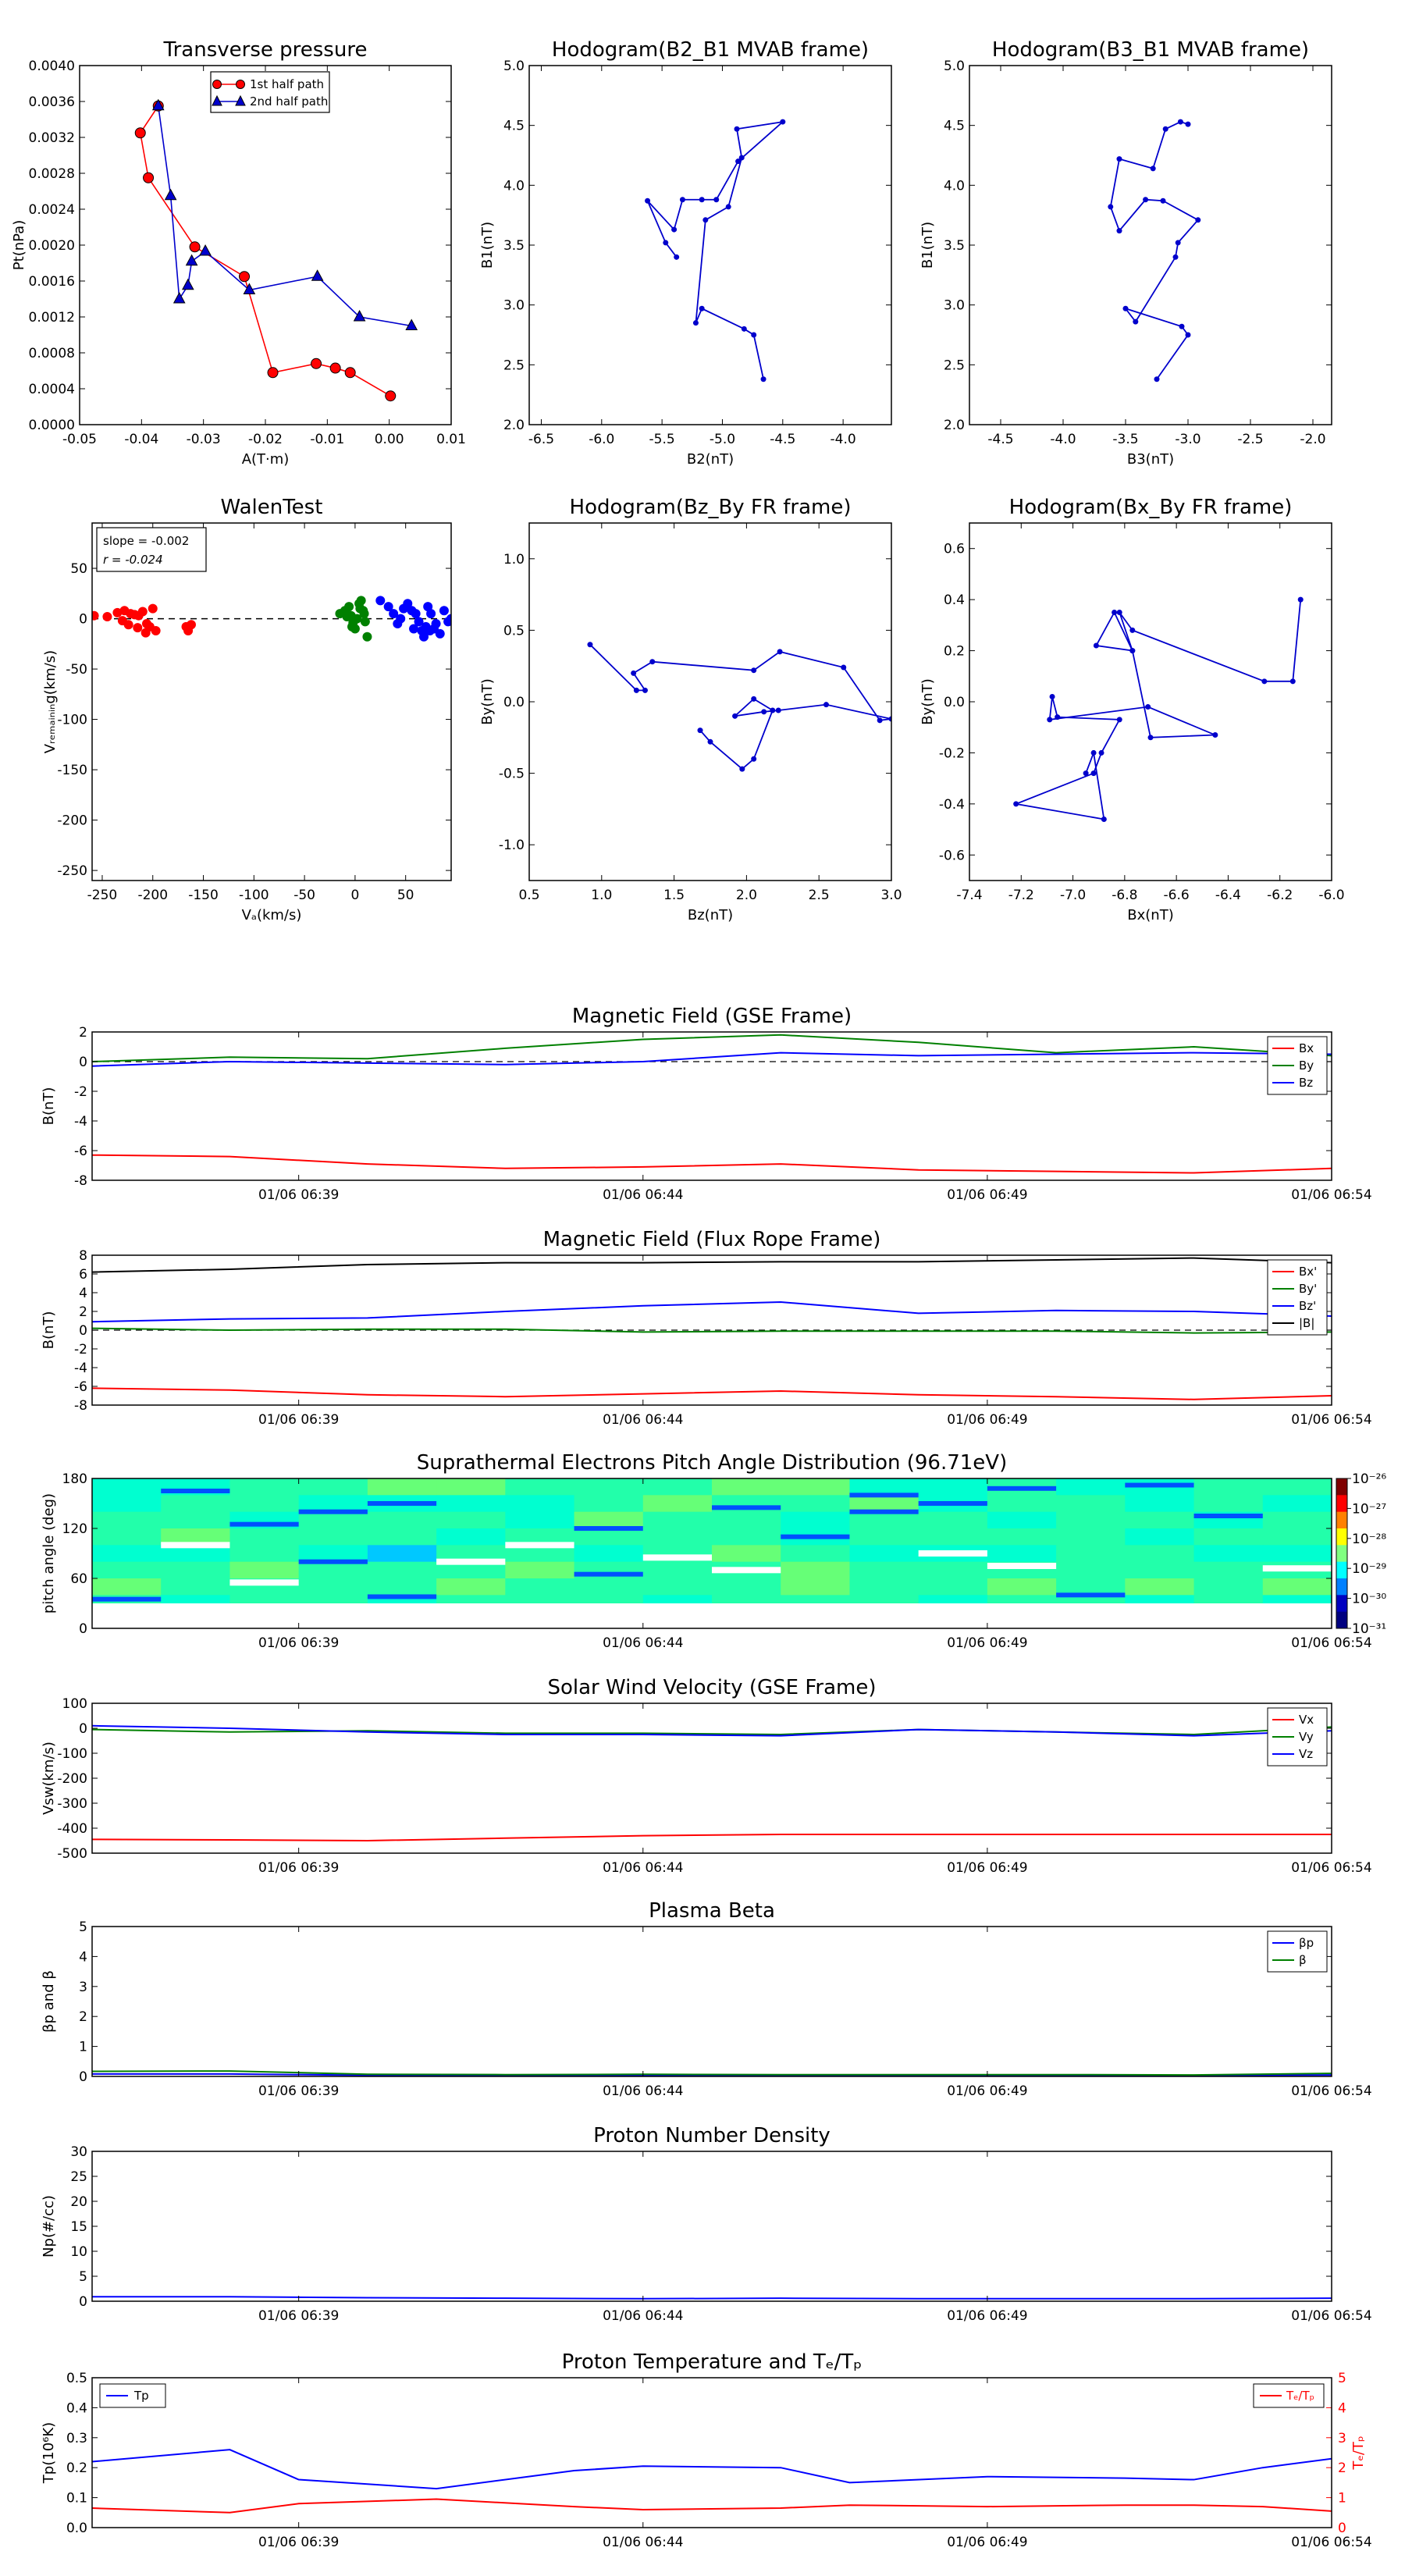 This screenshot has width=1405, height=2576. I want to click on x-tick-label: 1.5, so click(674, 895).